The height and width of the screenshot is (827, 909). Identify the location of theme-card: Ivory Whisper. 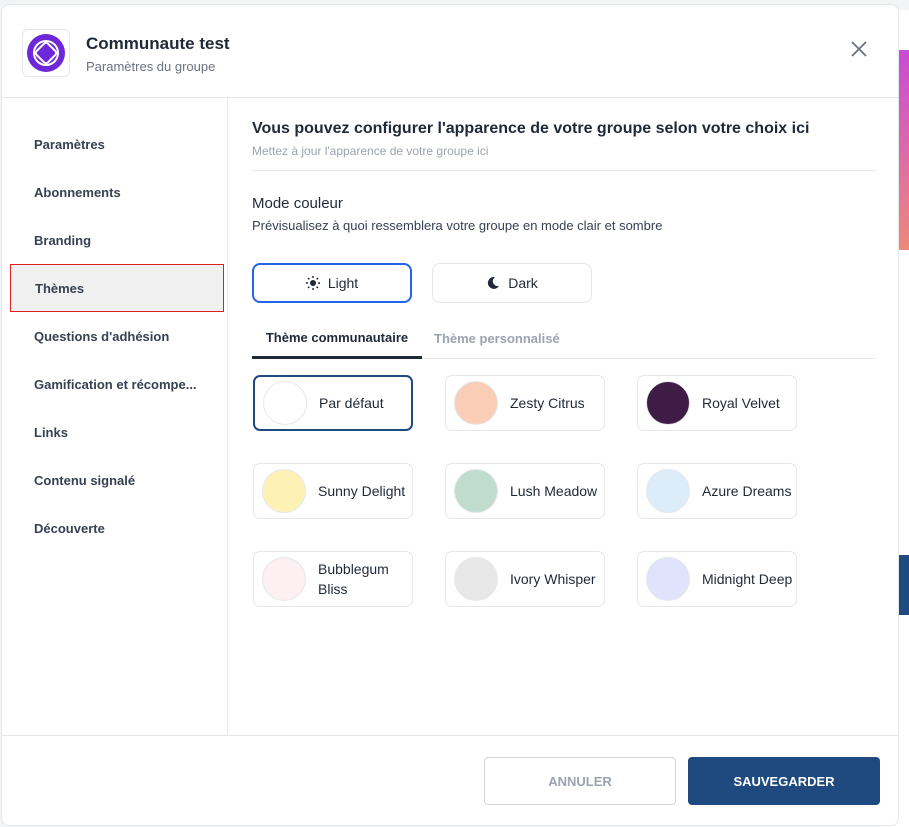
(525, 579).